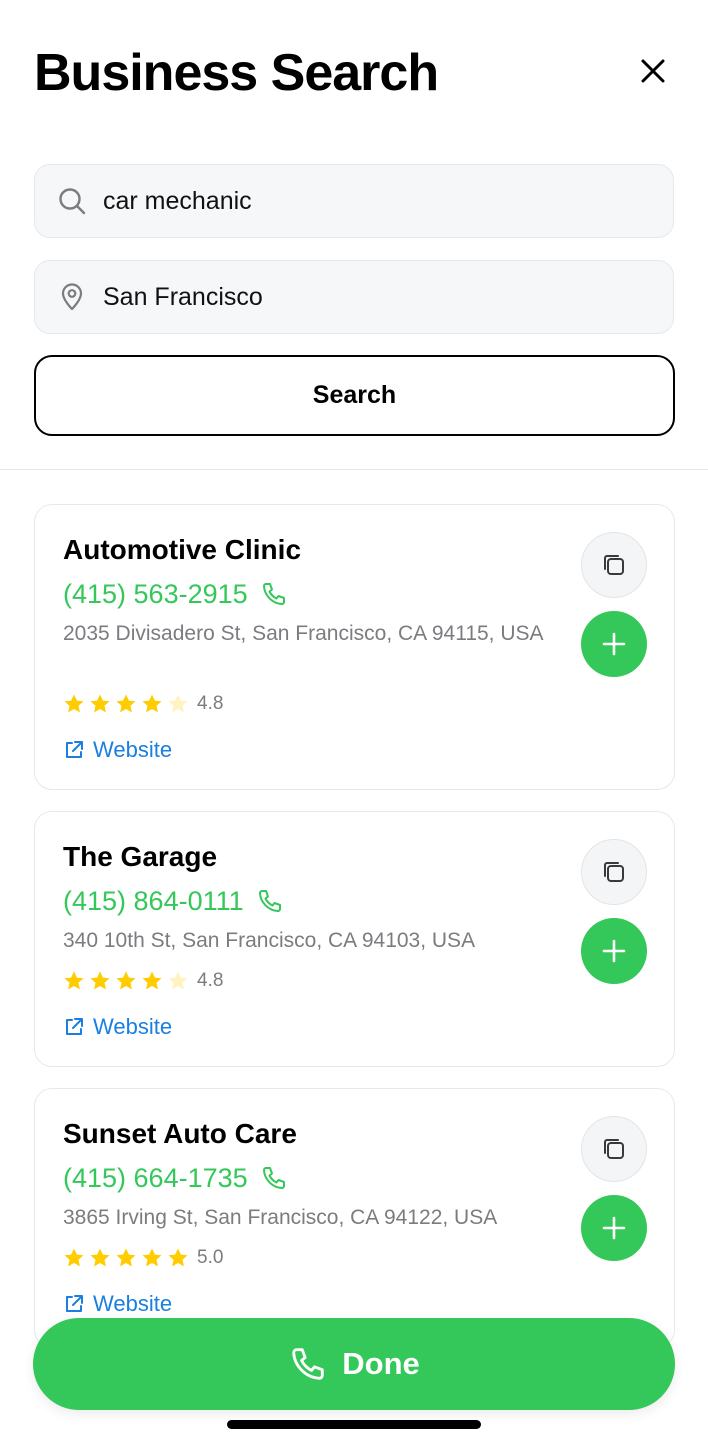  Describe the element at coordinates (182, 549) in the screenshot. I see `business-name: Automotive Clinic` at that location.